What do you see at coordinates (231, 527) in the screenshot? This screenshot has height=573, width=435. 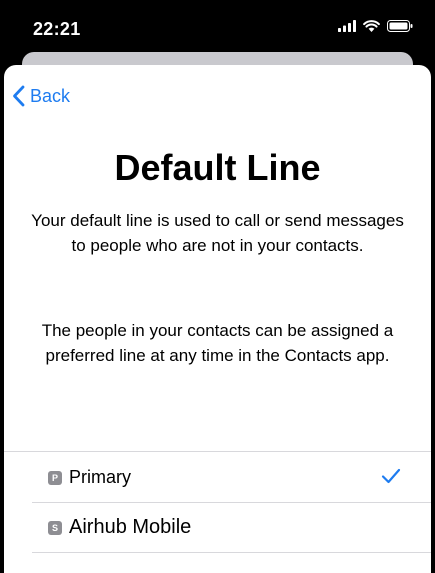 I see `line-option-airhub-mobile: S Airhub Mobile` at bounding box center [231, 527].